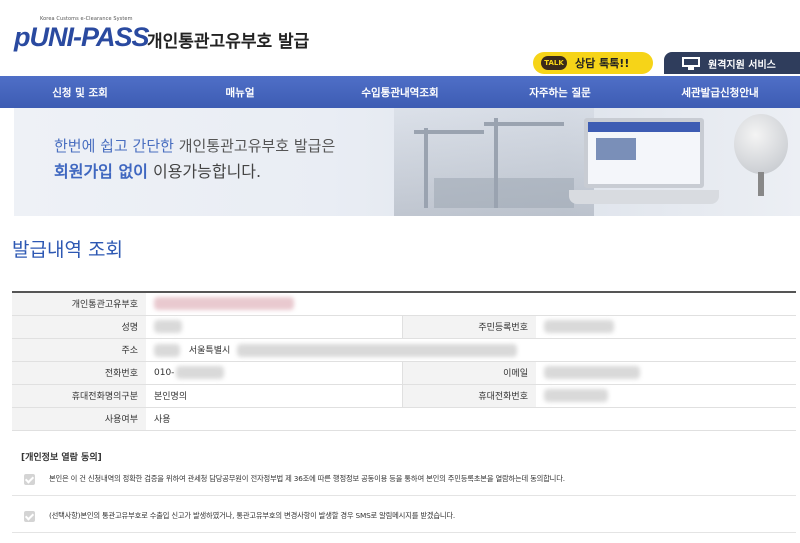 The image size is (800, 543). What do you see at coordinates (274, 396) in the screenshot?
I see `mobile-owner-value: 본인명의` at bounding box center [274, 396].